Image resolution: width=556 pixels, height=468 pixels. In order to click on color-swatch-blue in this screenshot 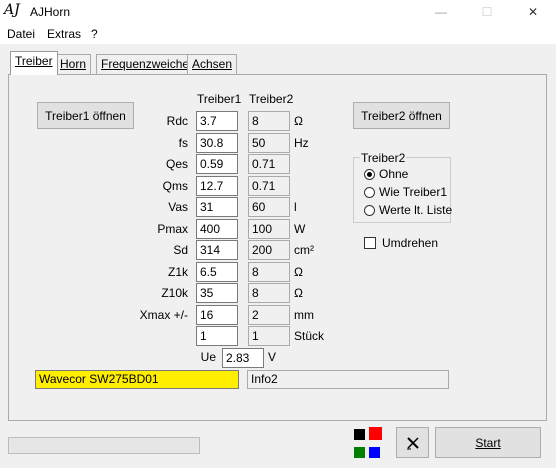, I will do `click(374, 452)`.